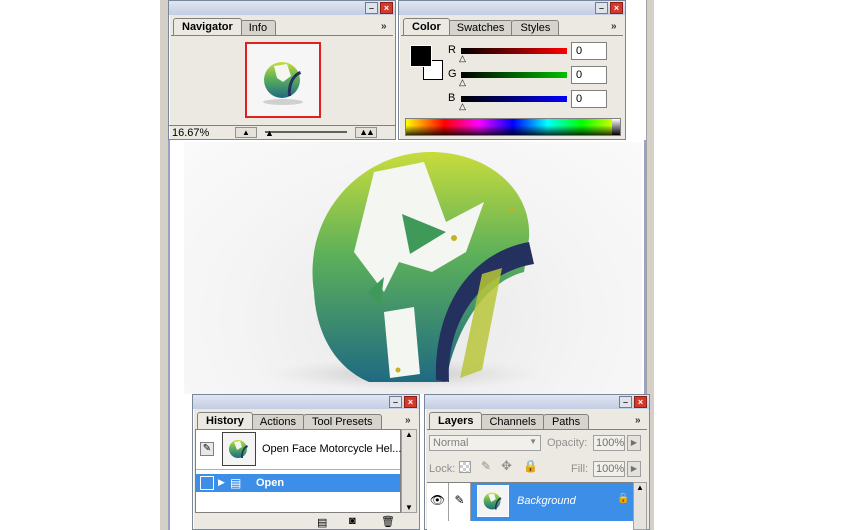 The height and width of the screenshot is (530, 856). Describe the element at coordinates (277, 421) in the screenshot. I see `tab-actions: Actions` at that location.